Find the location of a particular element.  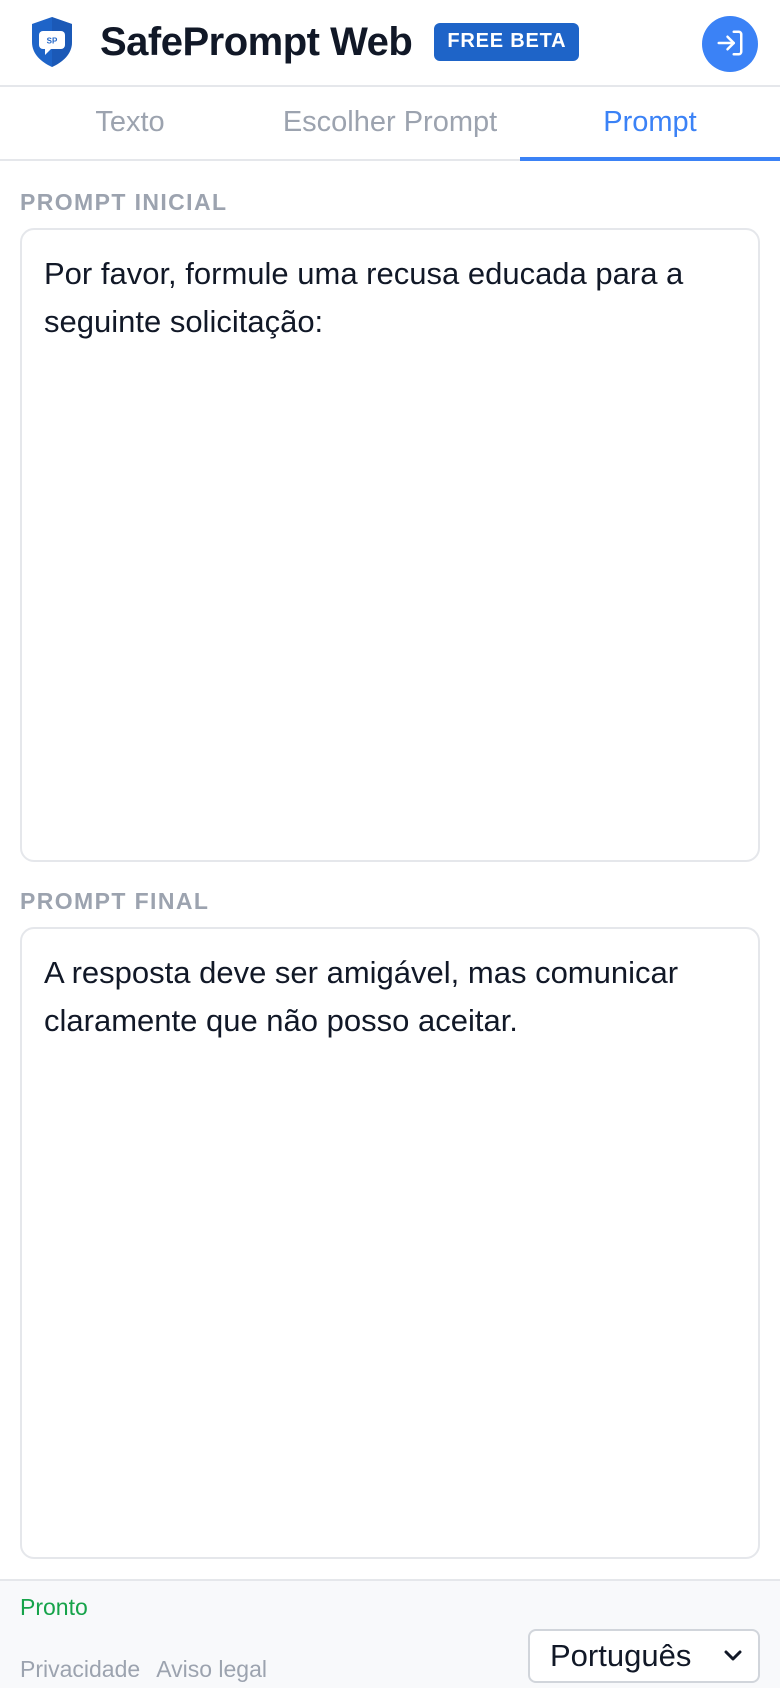

prompt-initial-label: PROMPT INICIAL is located at coordinates (124, 201).